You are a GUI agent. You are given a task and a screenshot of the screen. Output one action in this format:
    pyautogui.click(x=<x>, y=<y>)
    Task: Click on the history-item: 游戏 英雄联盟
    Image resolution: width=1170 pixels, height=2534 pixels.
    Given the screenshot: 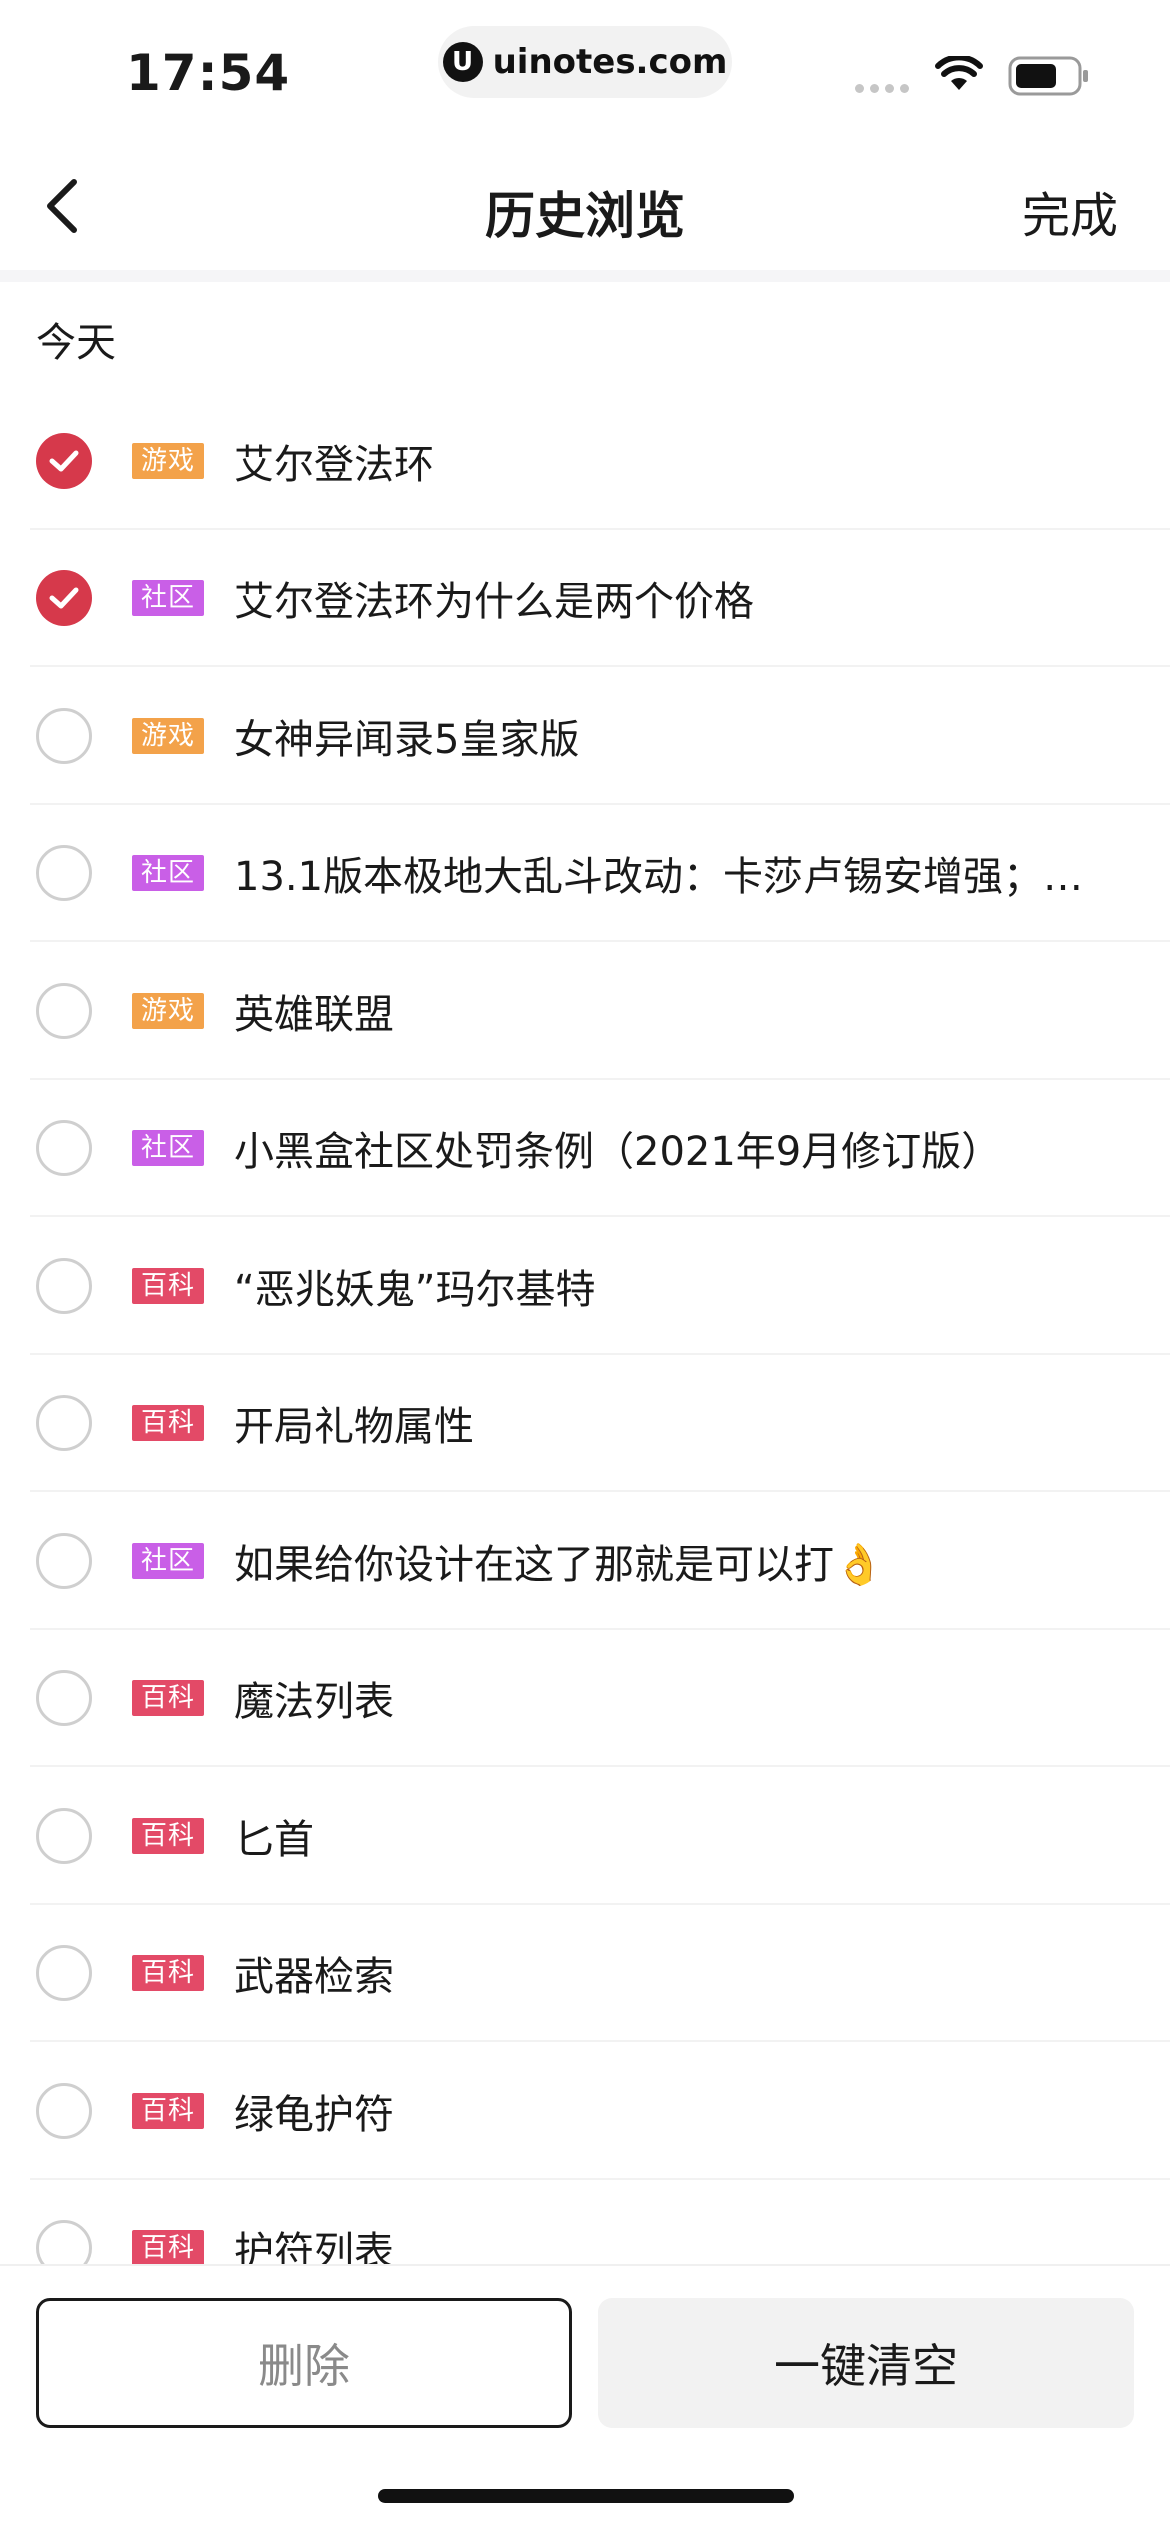 What is the action you would take?
    pyautogui.click(x=585, y=1011)
    